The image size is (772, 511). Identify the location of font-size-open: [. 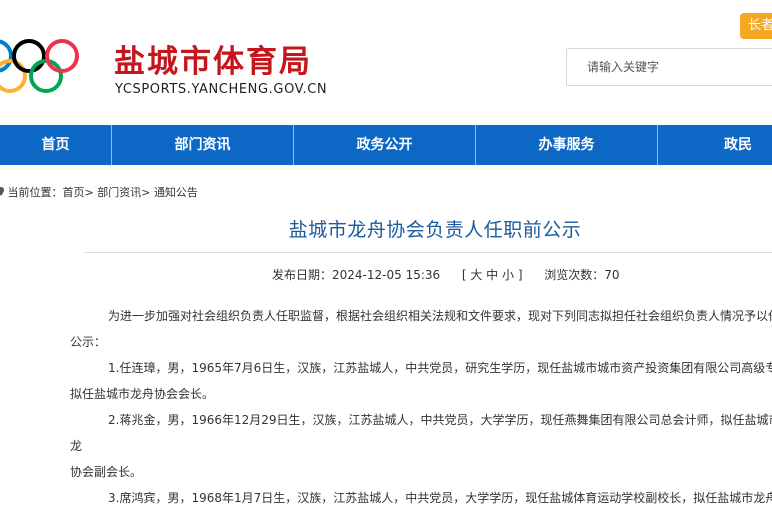
(464, 275).